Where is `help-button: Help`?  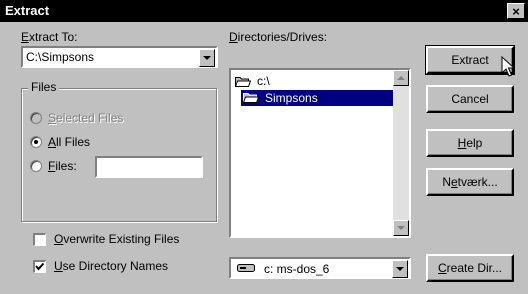
help-button: Help is located at coordinates (470, 143).